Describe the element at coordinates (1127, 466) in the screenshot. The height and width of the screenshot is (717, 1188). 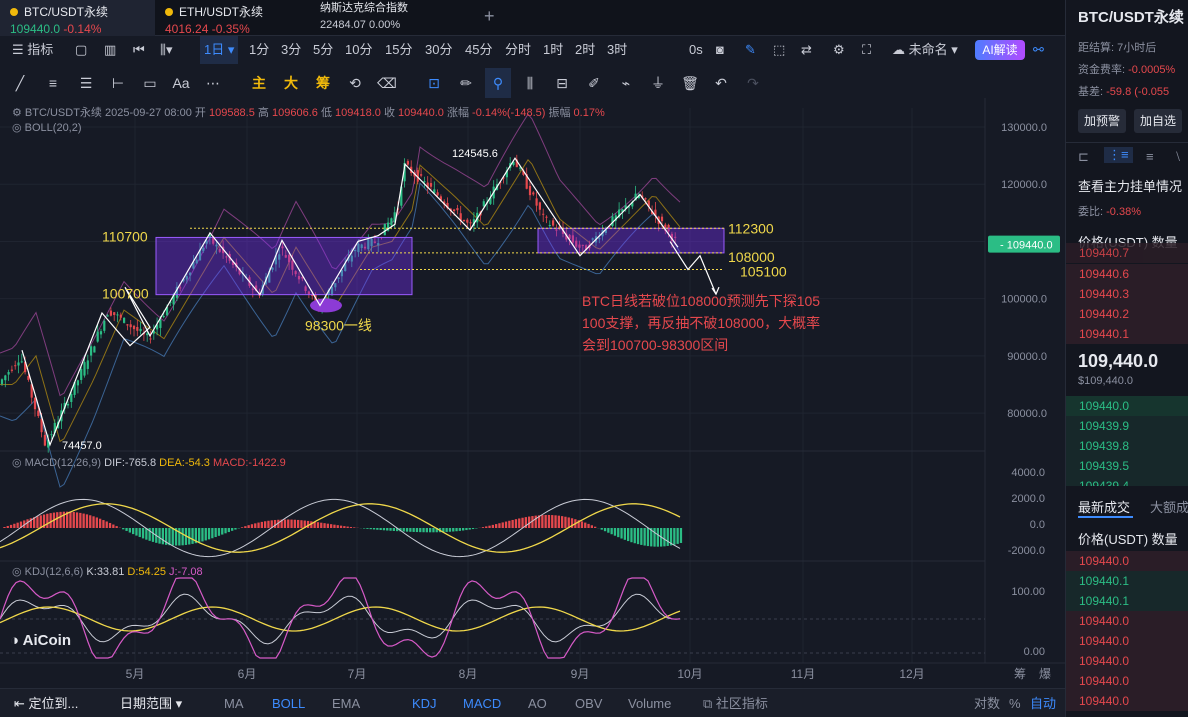
I see `bid-row: 109439.5` at that location.